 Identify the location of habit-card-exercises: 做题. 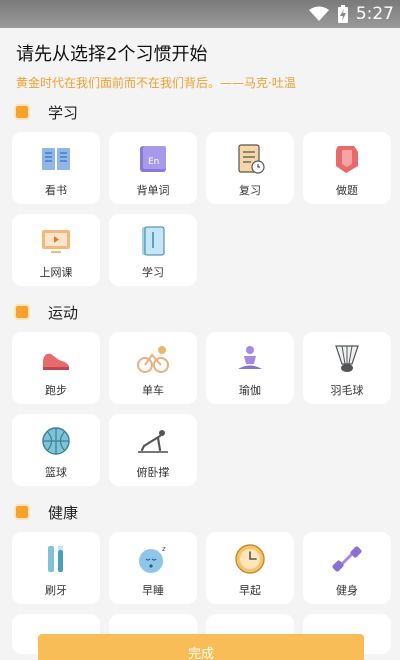
(347, 168).